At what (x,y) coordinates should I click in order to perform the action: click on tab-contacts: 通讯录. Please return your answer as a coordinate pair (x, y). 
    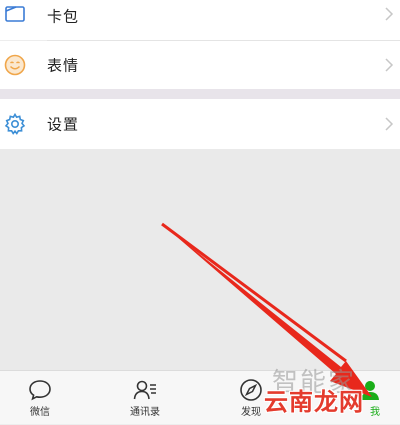
    Looking at the image, I should click on (145, 398).